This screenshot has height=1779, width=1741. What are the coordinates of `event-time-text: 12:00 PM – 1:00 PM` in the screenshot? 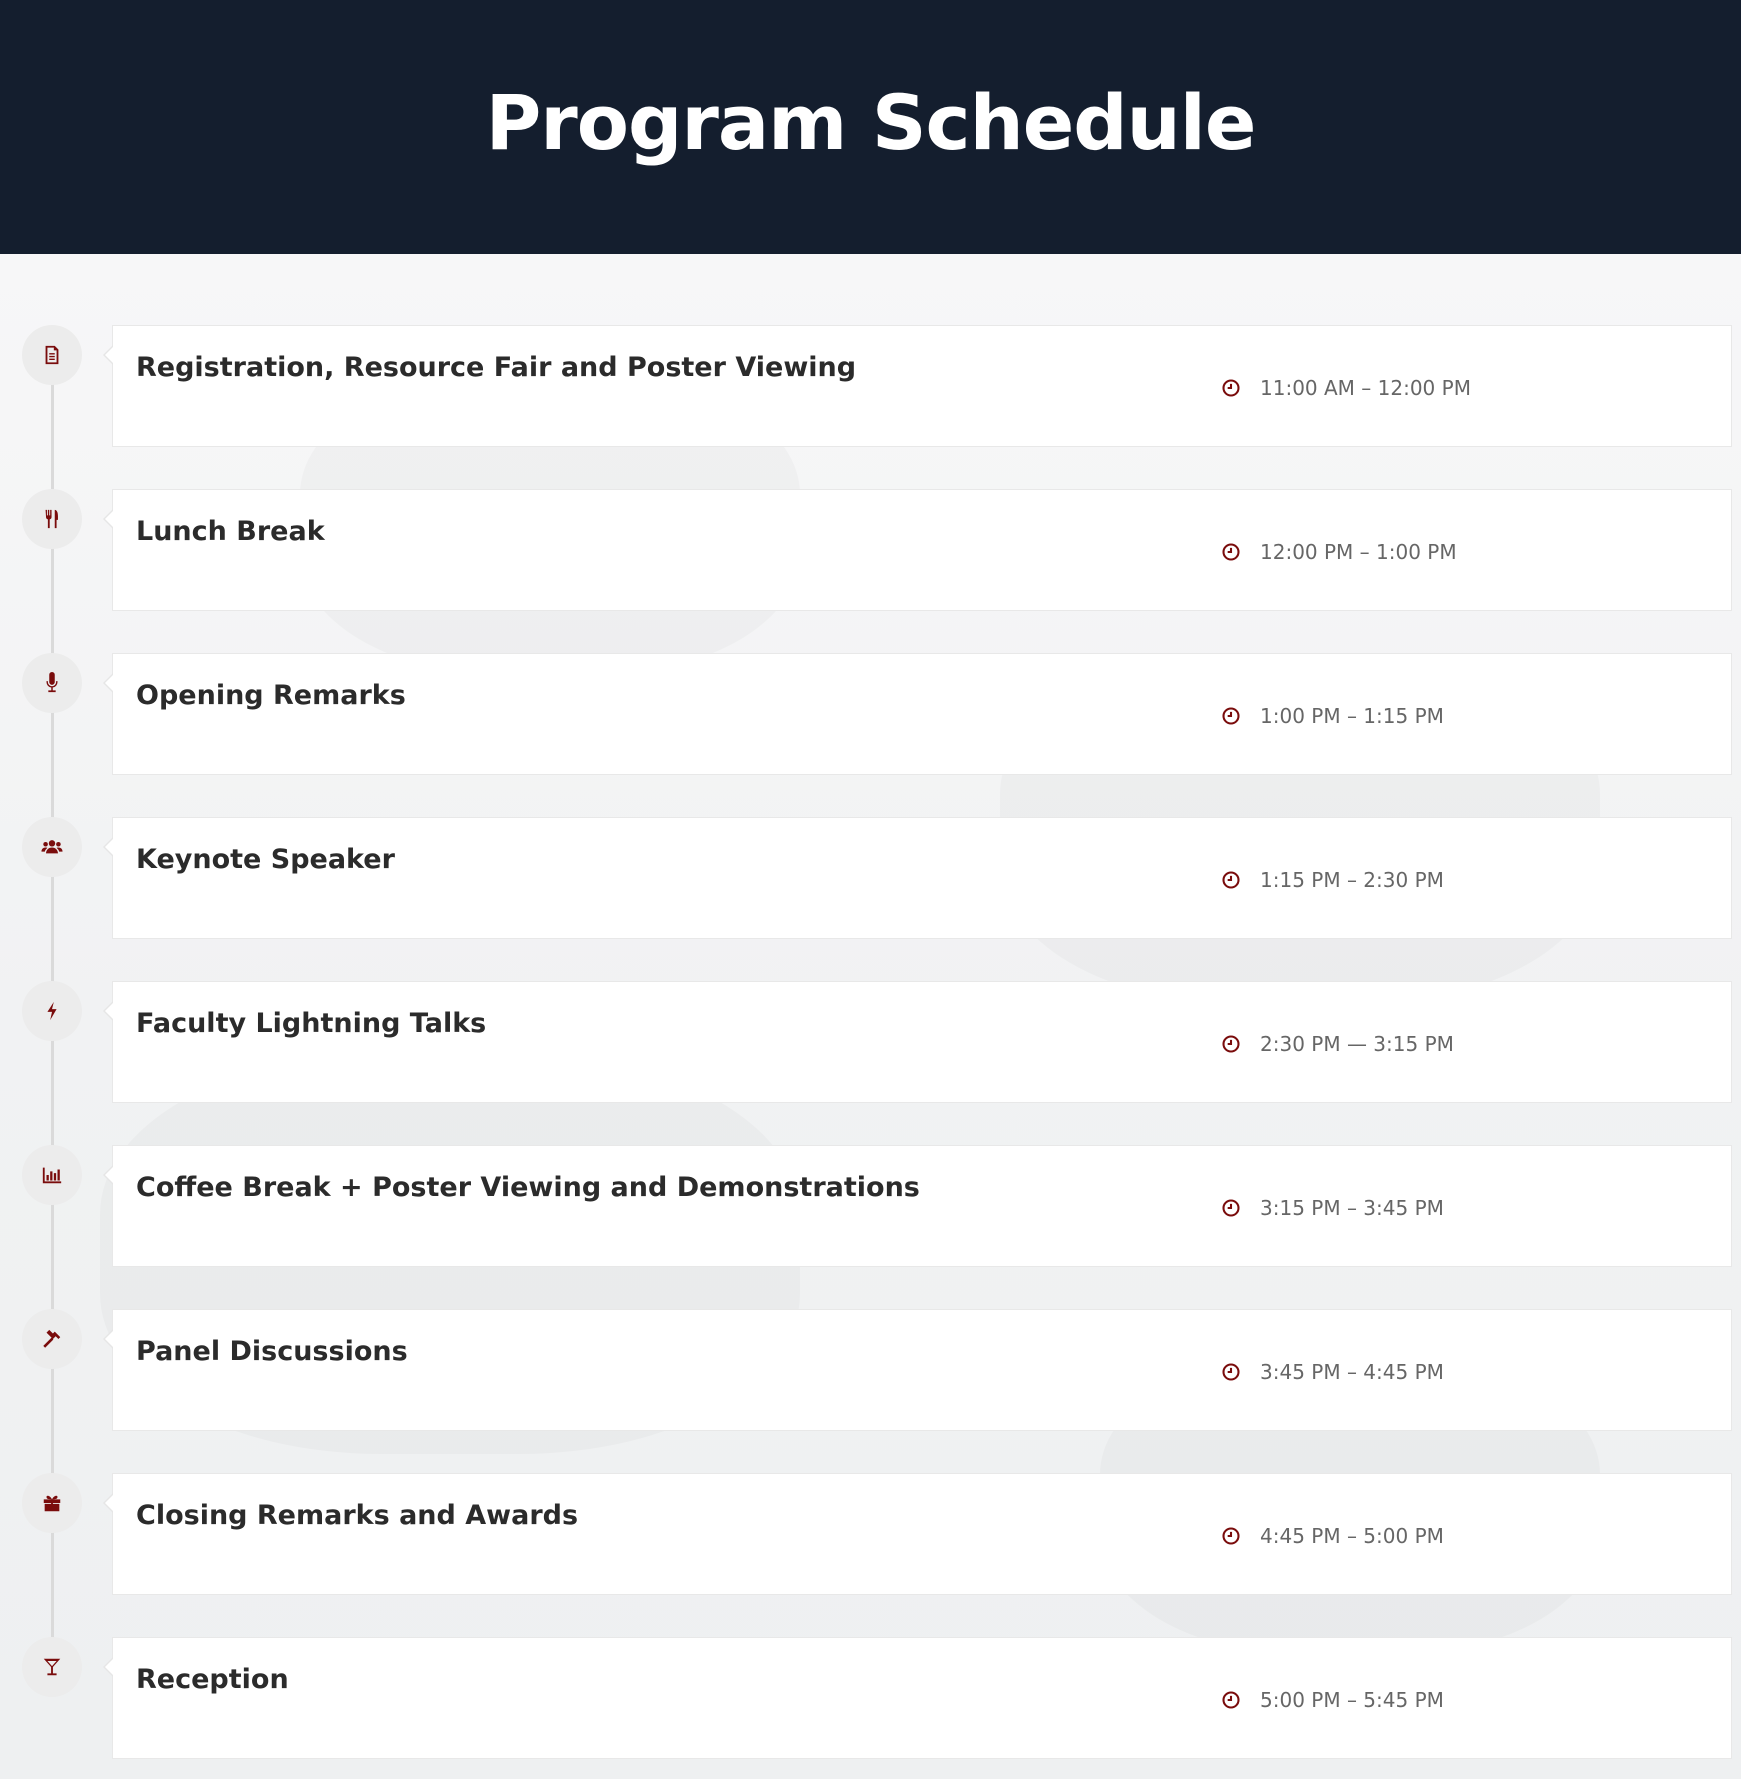 It's located at (1358, 552).